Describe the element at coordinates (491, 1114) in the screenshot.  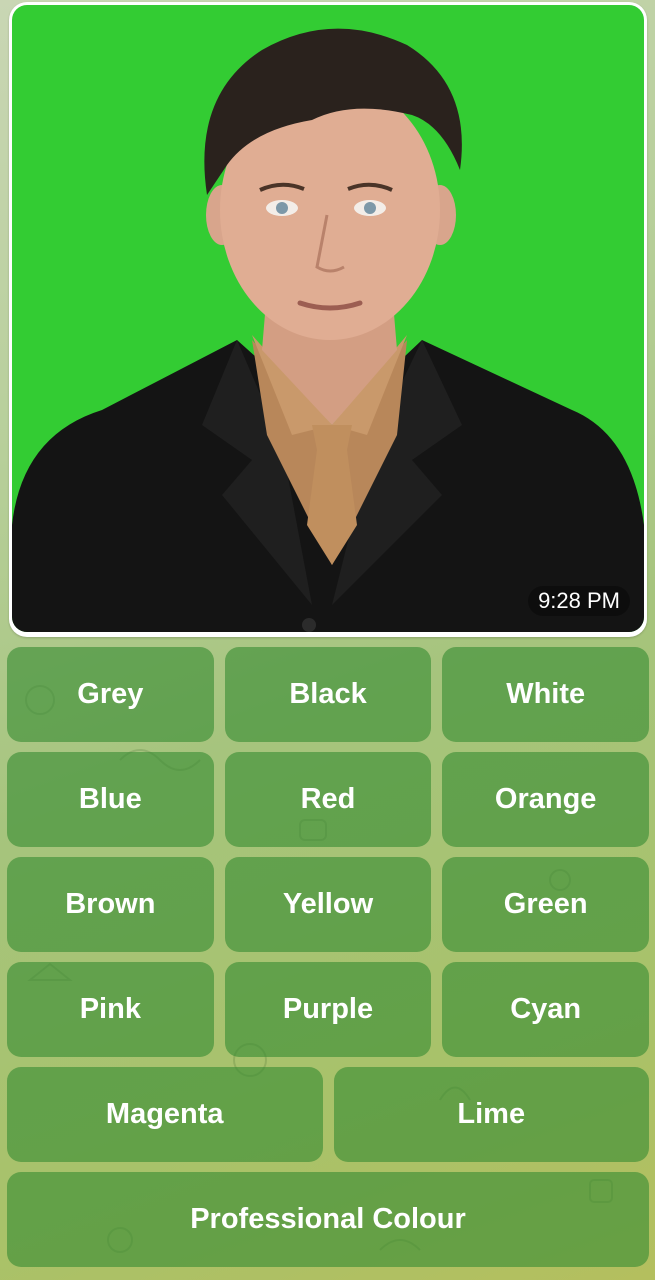
I see `lime-button: Lime` at that location.